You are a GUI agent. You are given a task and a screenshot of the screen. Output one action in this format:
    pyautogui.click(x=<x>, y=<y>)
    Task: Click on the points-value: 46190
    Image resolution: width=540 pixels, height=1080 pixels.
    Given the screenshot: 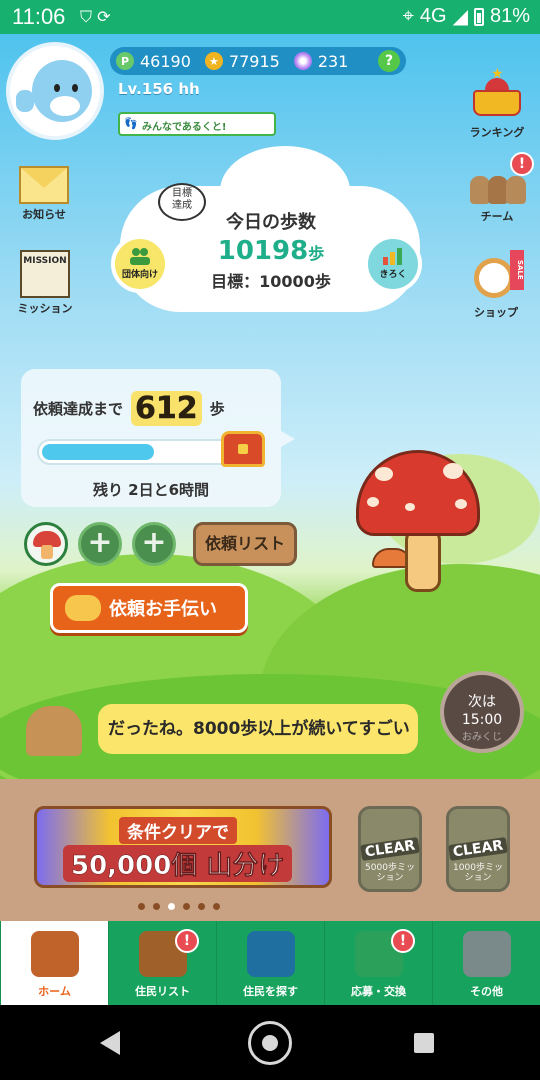 What is the action you would take?
    pyautogui.click(x=165, y=61)
    